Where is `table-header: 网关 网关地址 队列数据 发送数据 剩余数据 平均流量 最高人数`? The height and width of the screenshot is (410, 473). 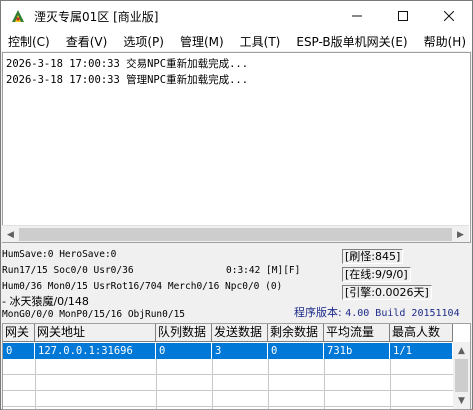
table-header: 网关 网关地址 队列数据 发送数据 剩余数据 平均流量 最高人数 is located at coordinates (228, 333).